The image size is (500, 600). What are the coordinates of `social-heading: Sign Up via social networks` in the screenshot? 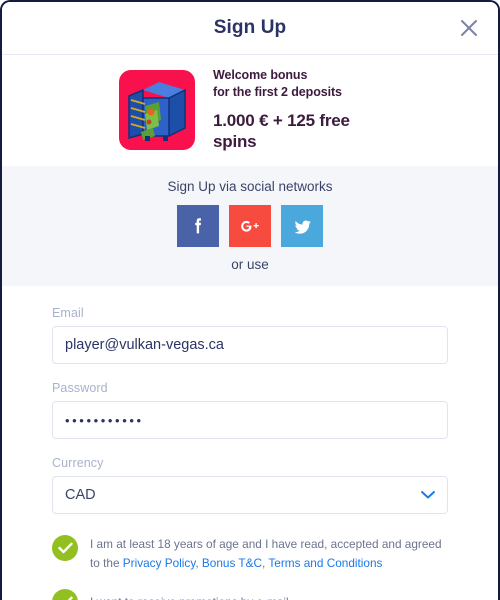 It's located at (250, 187).